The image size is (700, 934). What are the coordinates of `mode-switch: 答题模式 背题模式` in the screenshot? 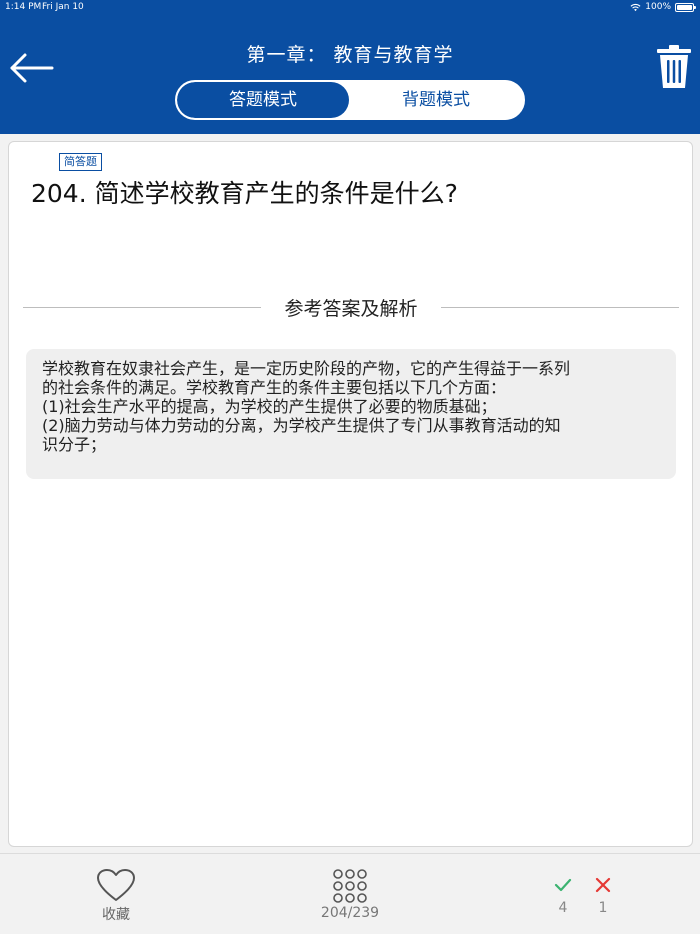 It's located at (350, 100).